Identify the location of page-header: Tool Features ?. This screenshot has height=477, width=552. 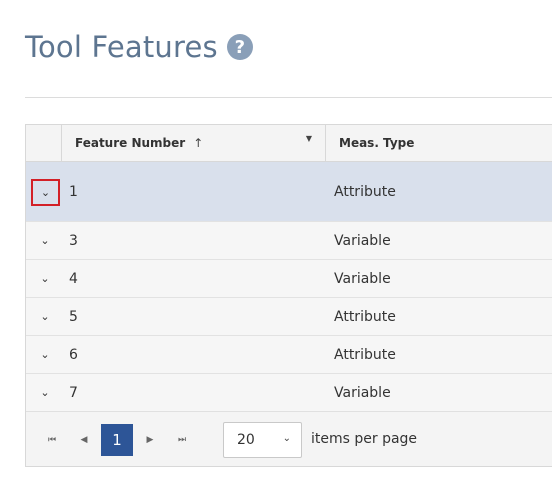
(139, 47).